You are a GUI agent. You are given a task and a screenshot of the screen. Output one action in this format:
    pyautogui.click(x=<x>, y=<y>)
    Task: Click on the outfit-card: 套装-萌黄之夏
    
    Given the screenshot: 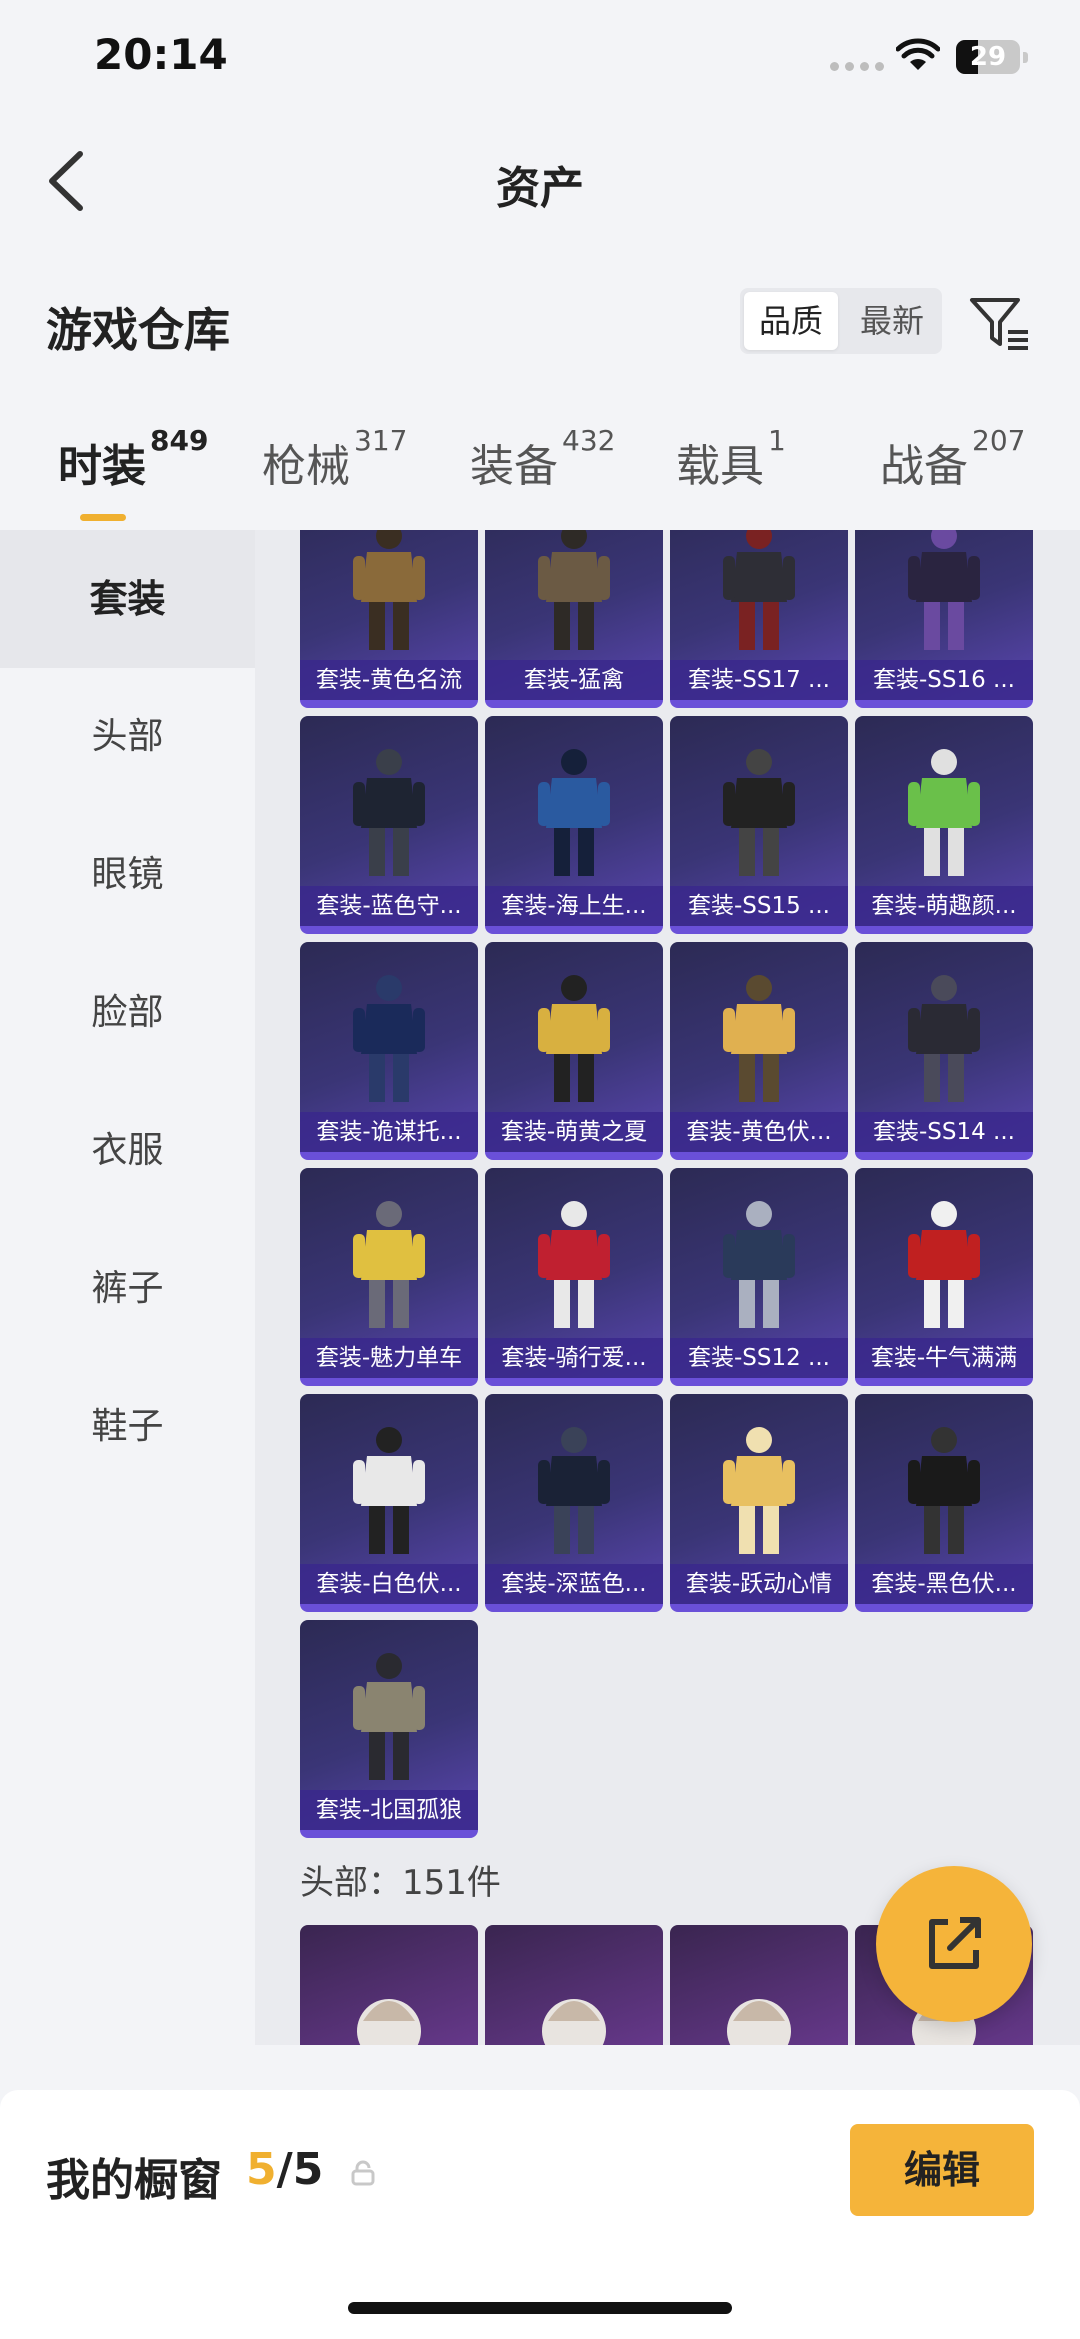 What is the action you would take?
    pyautogui.click(x=574, y=1051)
    